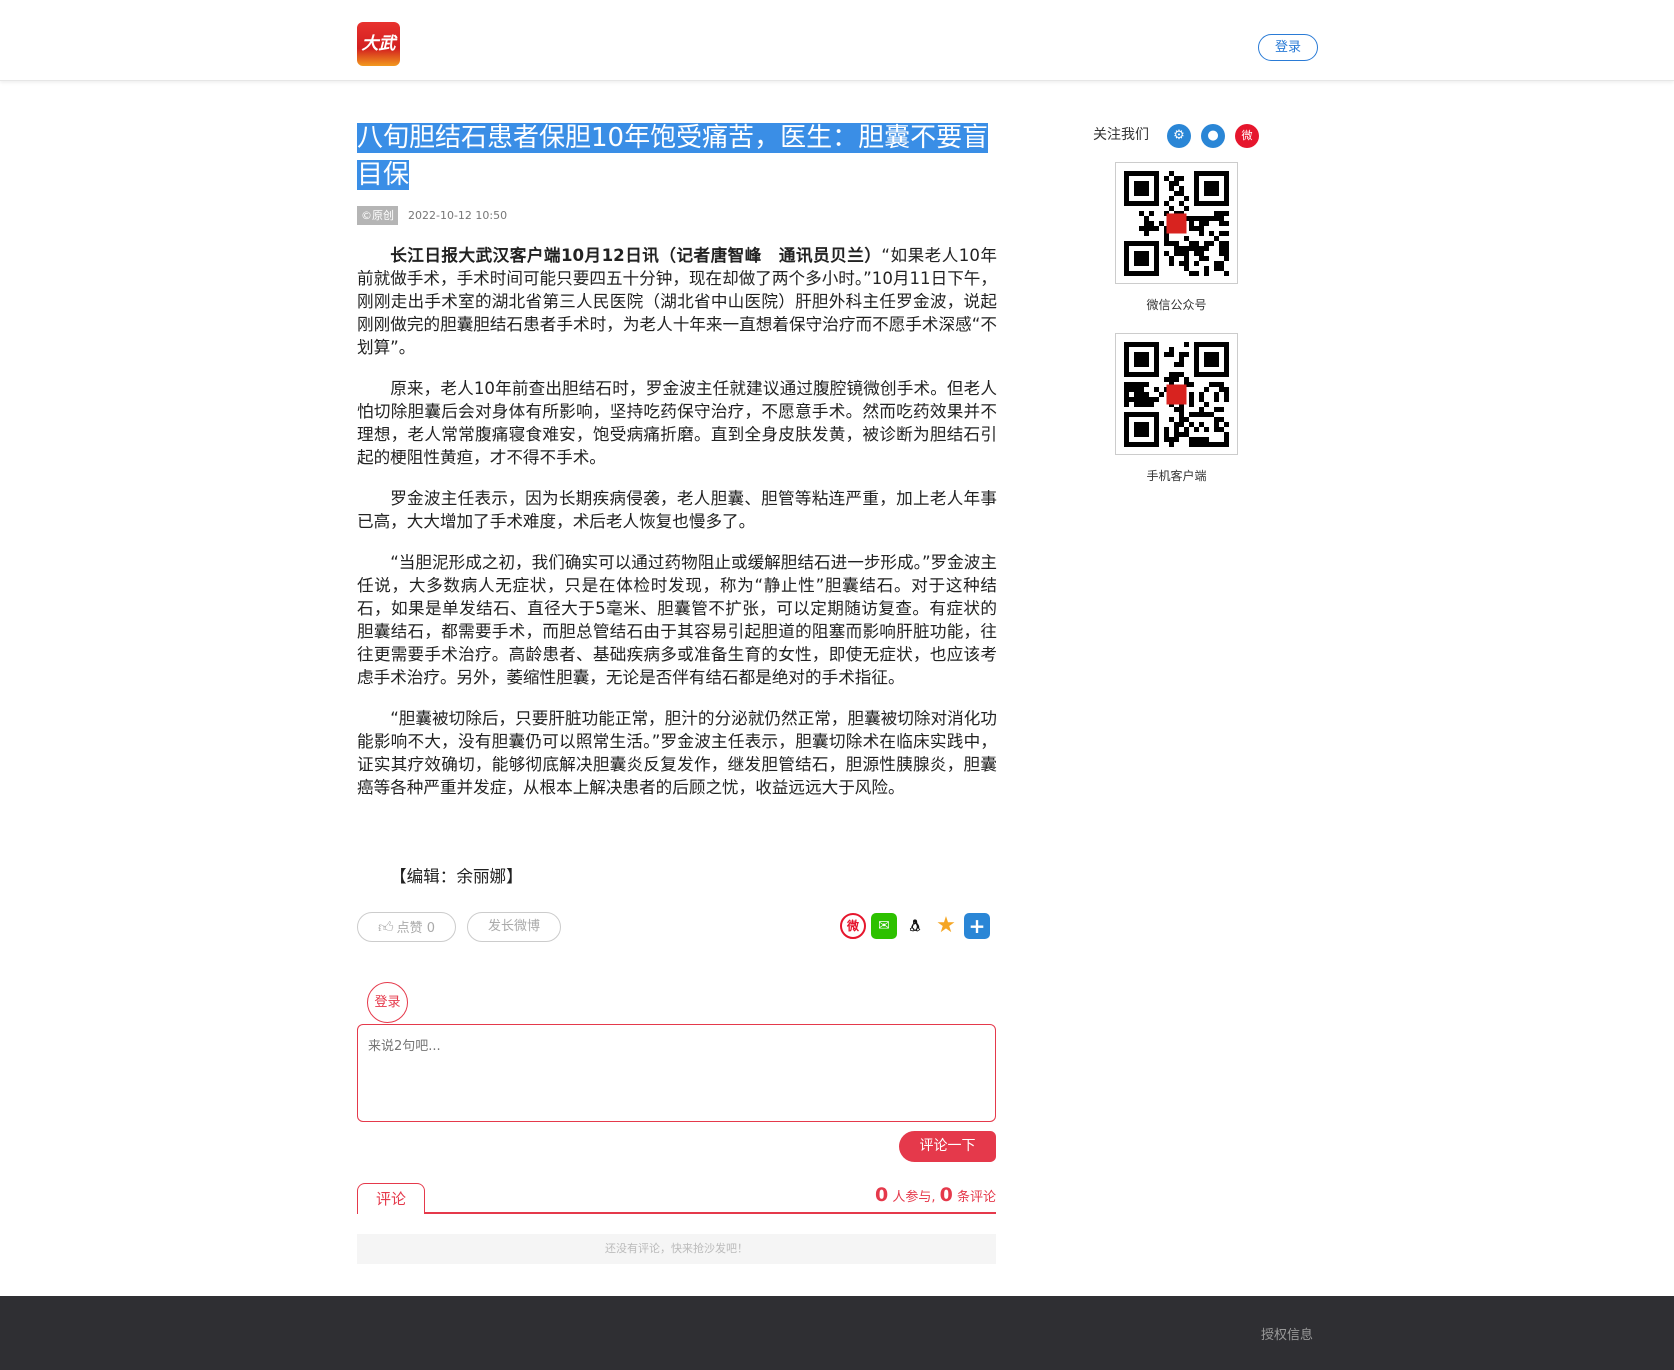 This screenshot has width=1674, height=1370. Describe the element at coordinates (947, 1146) in the screenshot. I see `submit-comment-button: 评论一下` at that location.